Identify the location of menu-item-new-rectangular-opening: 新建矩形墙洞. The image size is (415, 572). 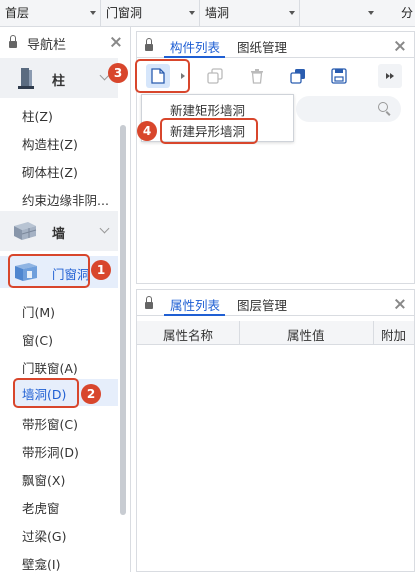
(207, 109).